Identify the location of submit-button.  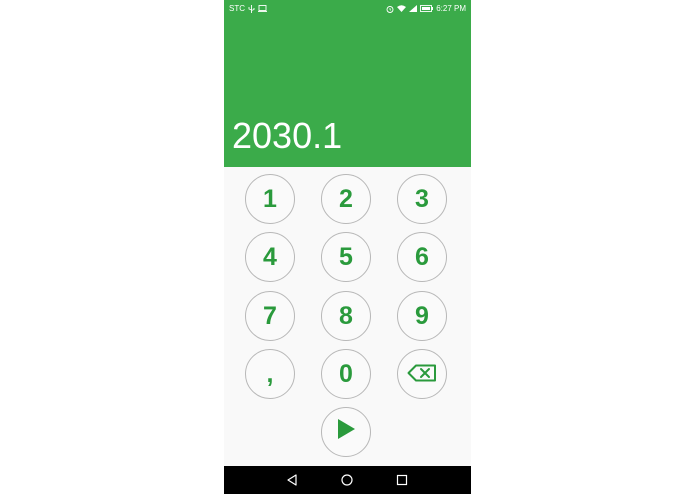
(346, 432).